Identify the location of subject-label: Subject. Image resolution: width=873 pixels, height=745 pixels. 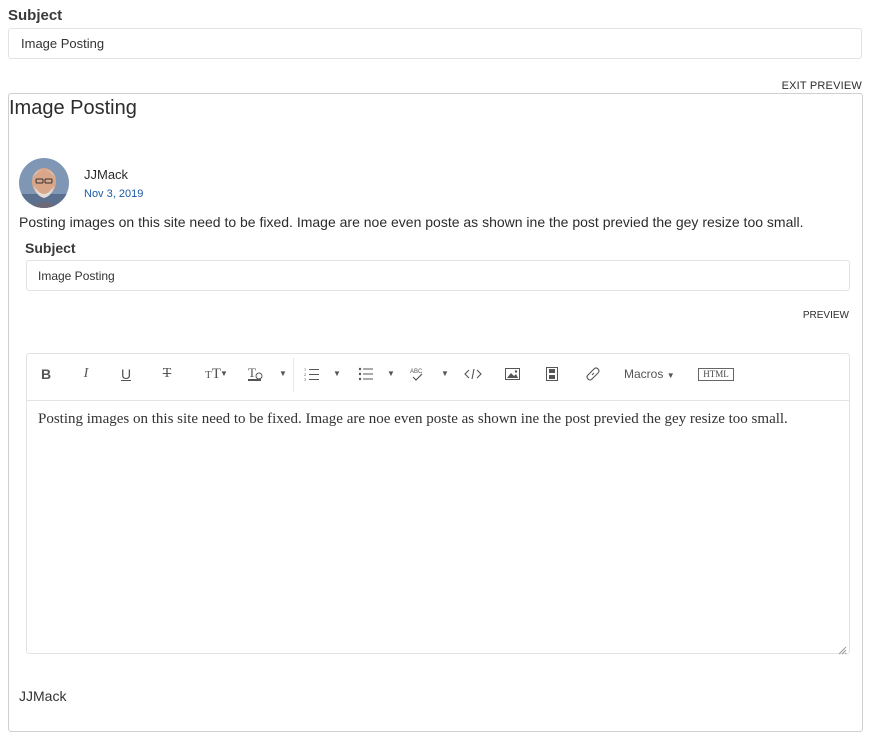
(35, 15).